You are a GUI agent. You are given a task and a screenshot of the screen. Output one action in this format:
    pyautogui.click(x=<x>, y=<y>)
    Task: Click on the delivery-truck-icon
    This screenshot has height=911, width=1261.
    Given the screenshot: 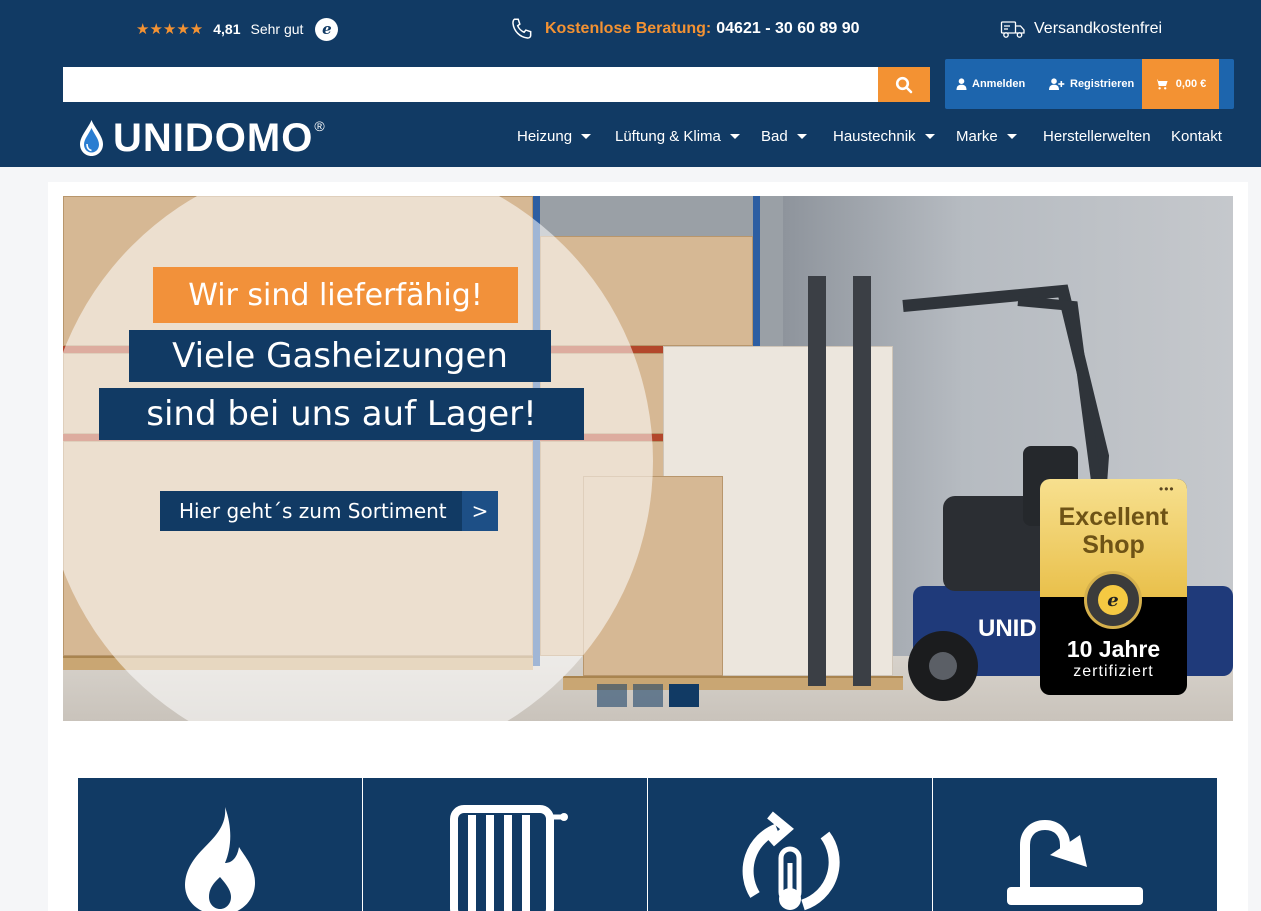 What is the action you would take?
    pyautogui.click(x=1012, y=29)
    